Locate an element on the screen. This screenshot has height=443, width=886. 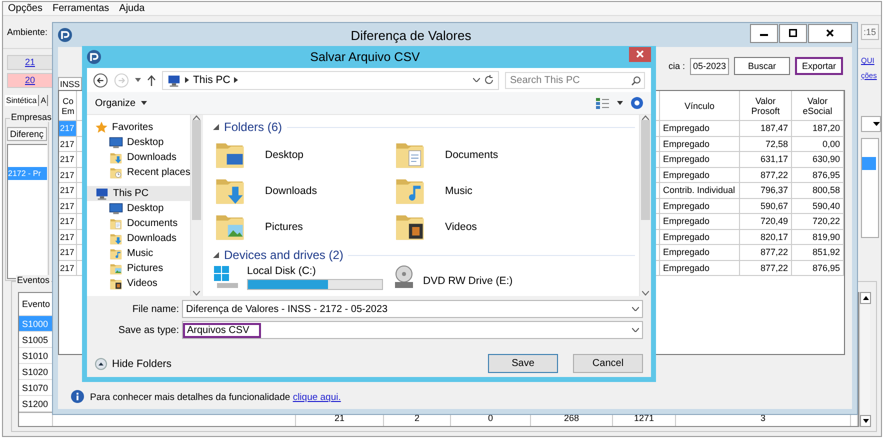
organize-menu: Organize is located at coordinates (121, 103).